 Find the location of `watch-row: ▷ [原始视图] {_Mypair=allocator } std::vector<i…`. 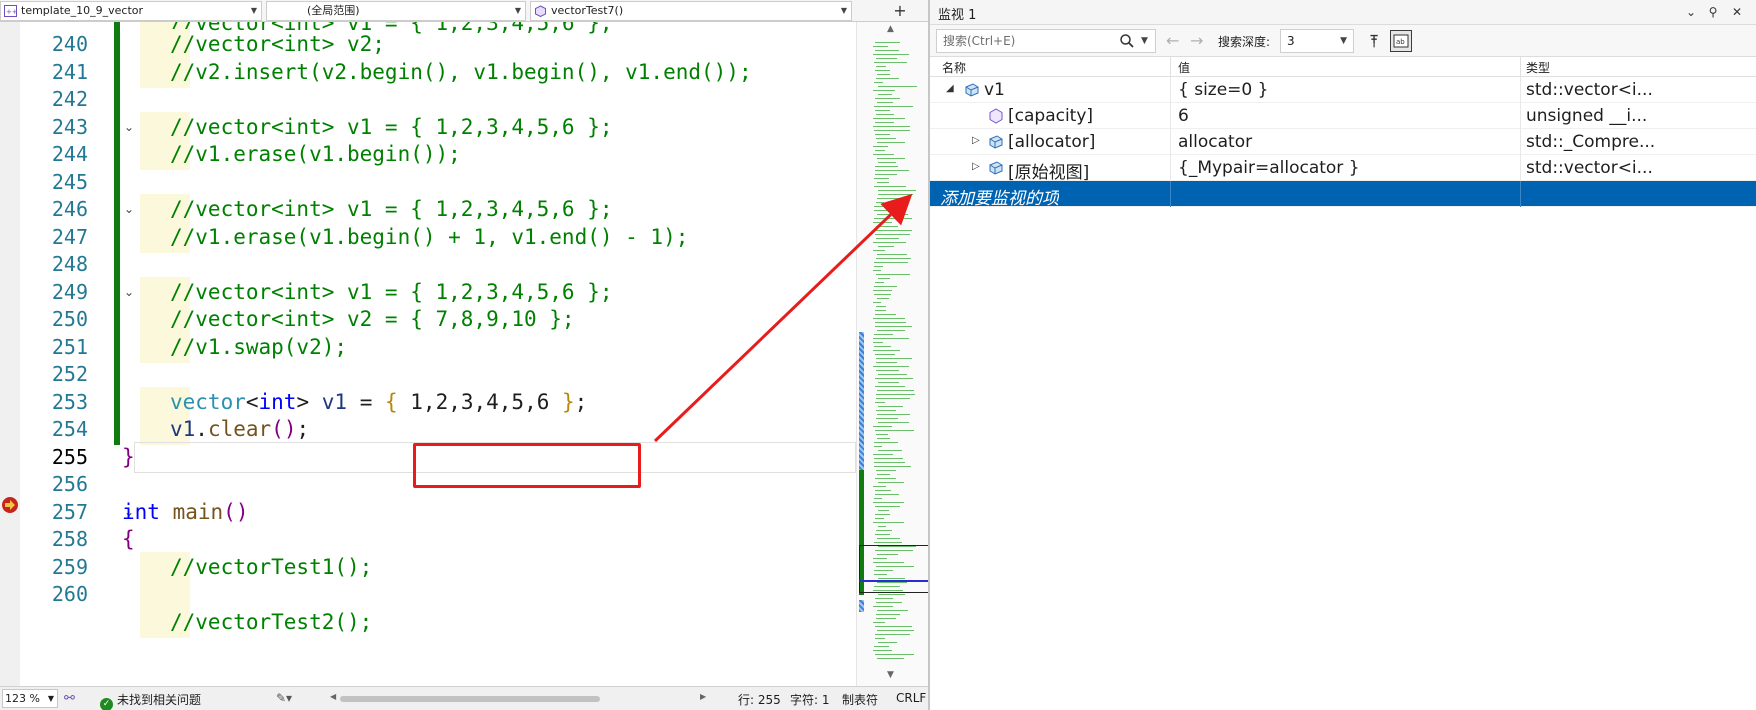

watch-row: ▷ [原始视图] {_Mypair=allocator } std::vector<i… is located at coordinates (1343, 169).